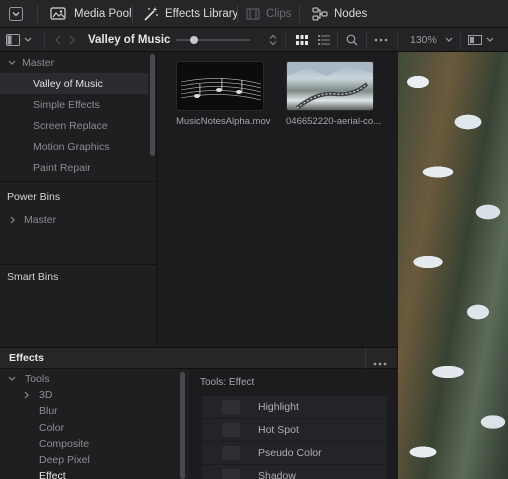  I want to click on music-notes-thumbnail-icon, so click(221, 89).